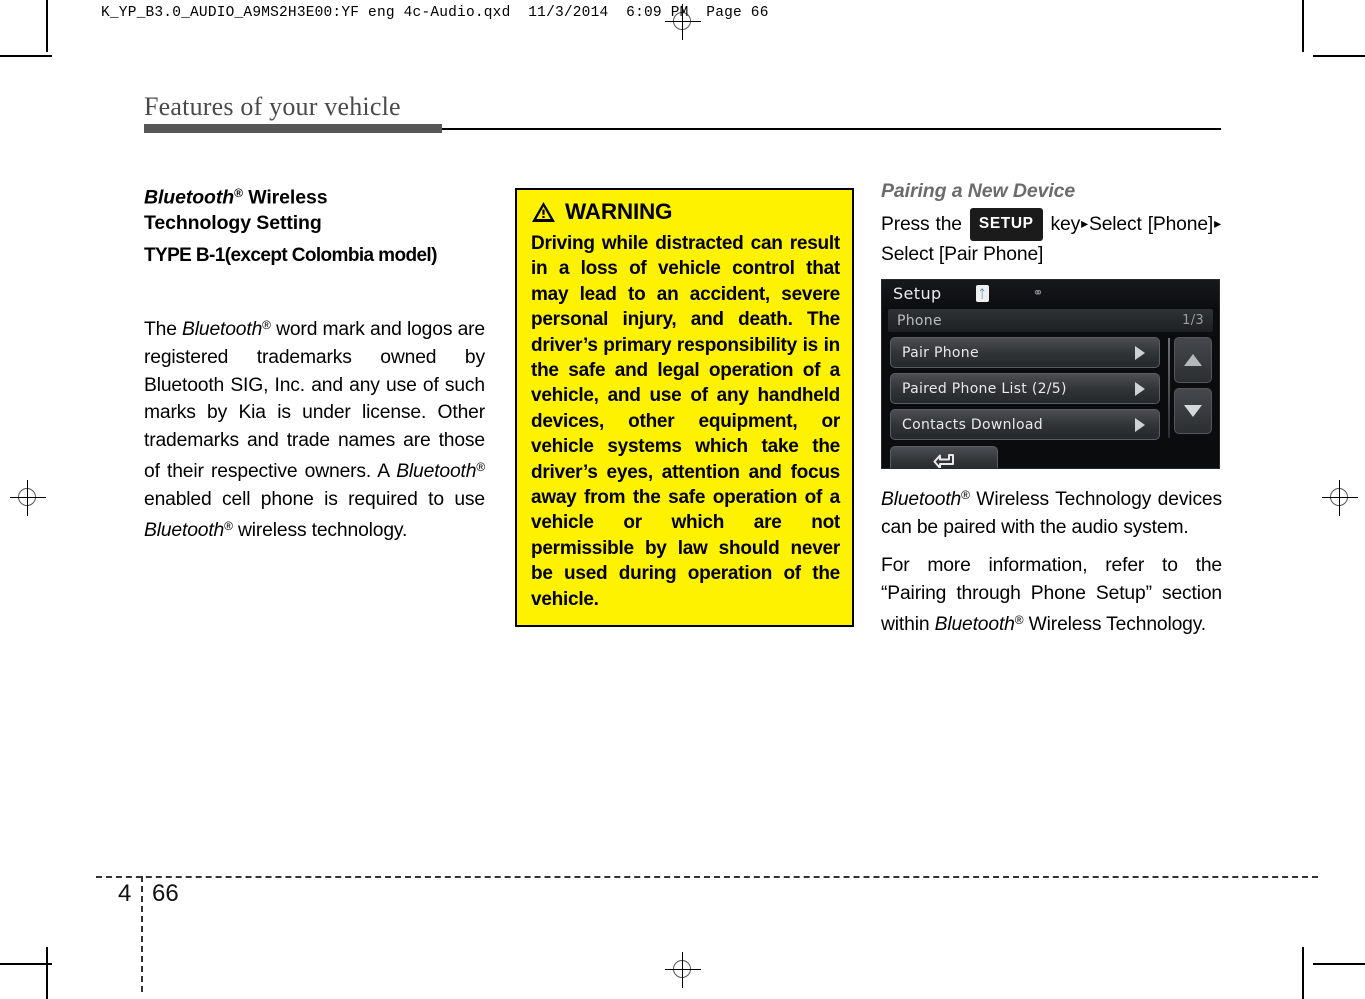 This screenshot has width=1365, height=999. Describe the element at coordinates (125, 893) in the screenshot. I see `chapter-number: 4` at that location.